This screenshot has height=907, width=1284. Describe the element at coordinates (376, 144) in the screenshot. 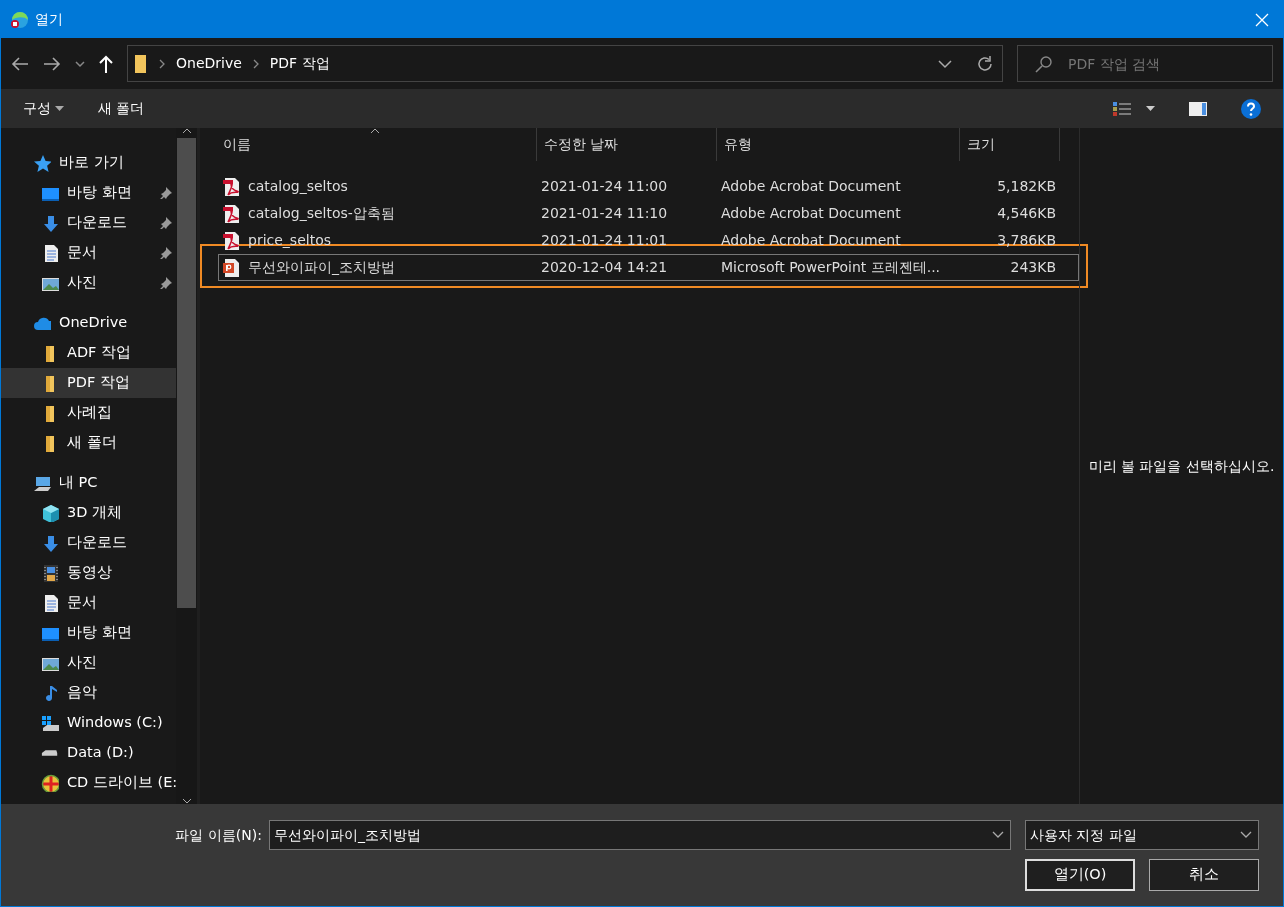

I see `column-header: 이름` at that location.